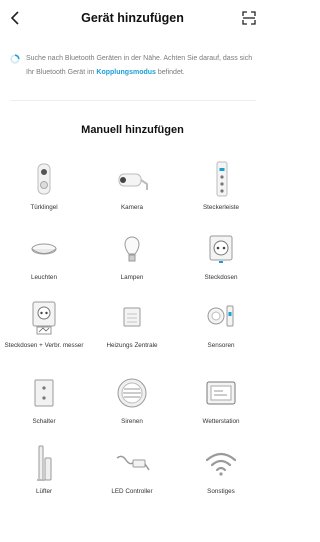 The image size is (320, 542). I want to click on manual-add-heading: Manuell hinzufügen, so click(132, 130).